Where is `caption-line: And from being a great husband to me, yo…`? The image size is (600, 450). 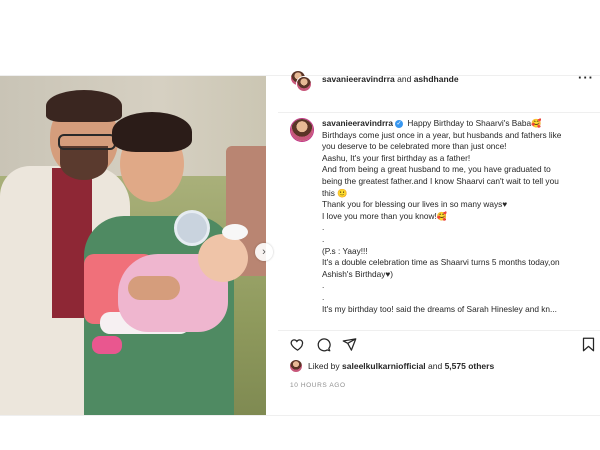 caption-line: And from being a great husband to me, yo… is located at coordinates (436, 169).